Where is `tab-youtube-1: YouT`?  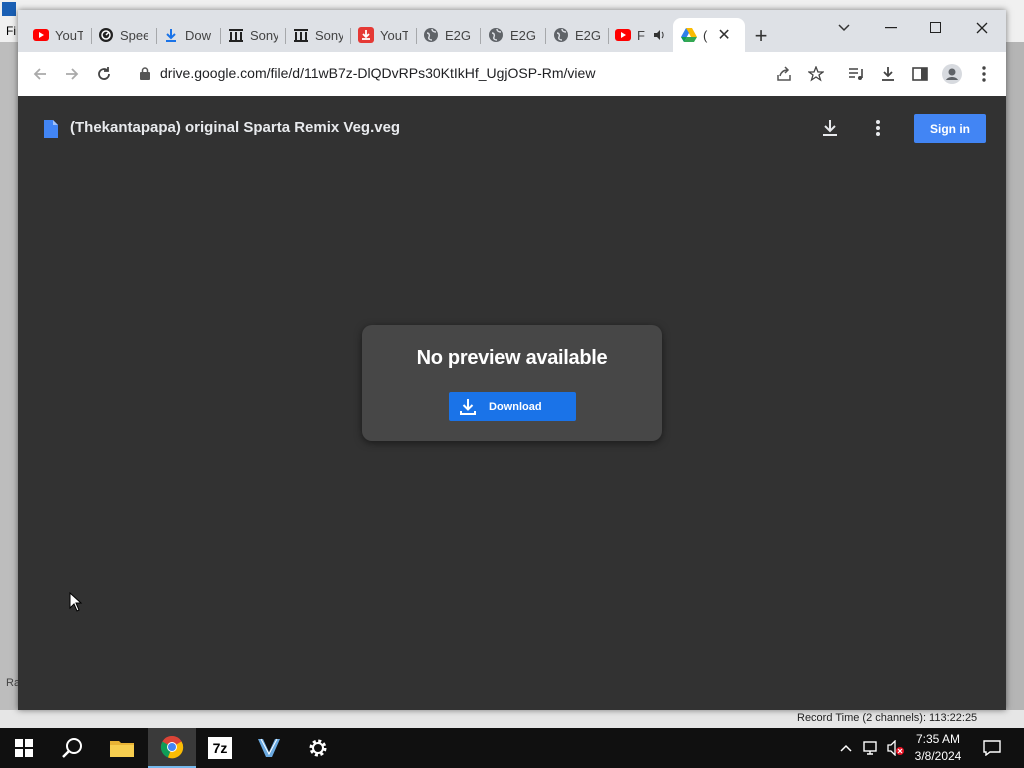 tab-youtube-1: YouT is located at coordinates (58, 35).